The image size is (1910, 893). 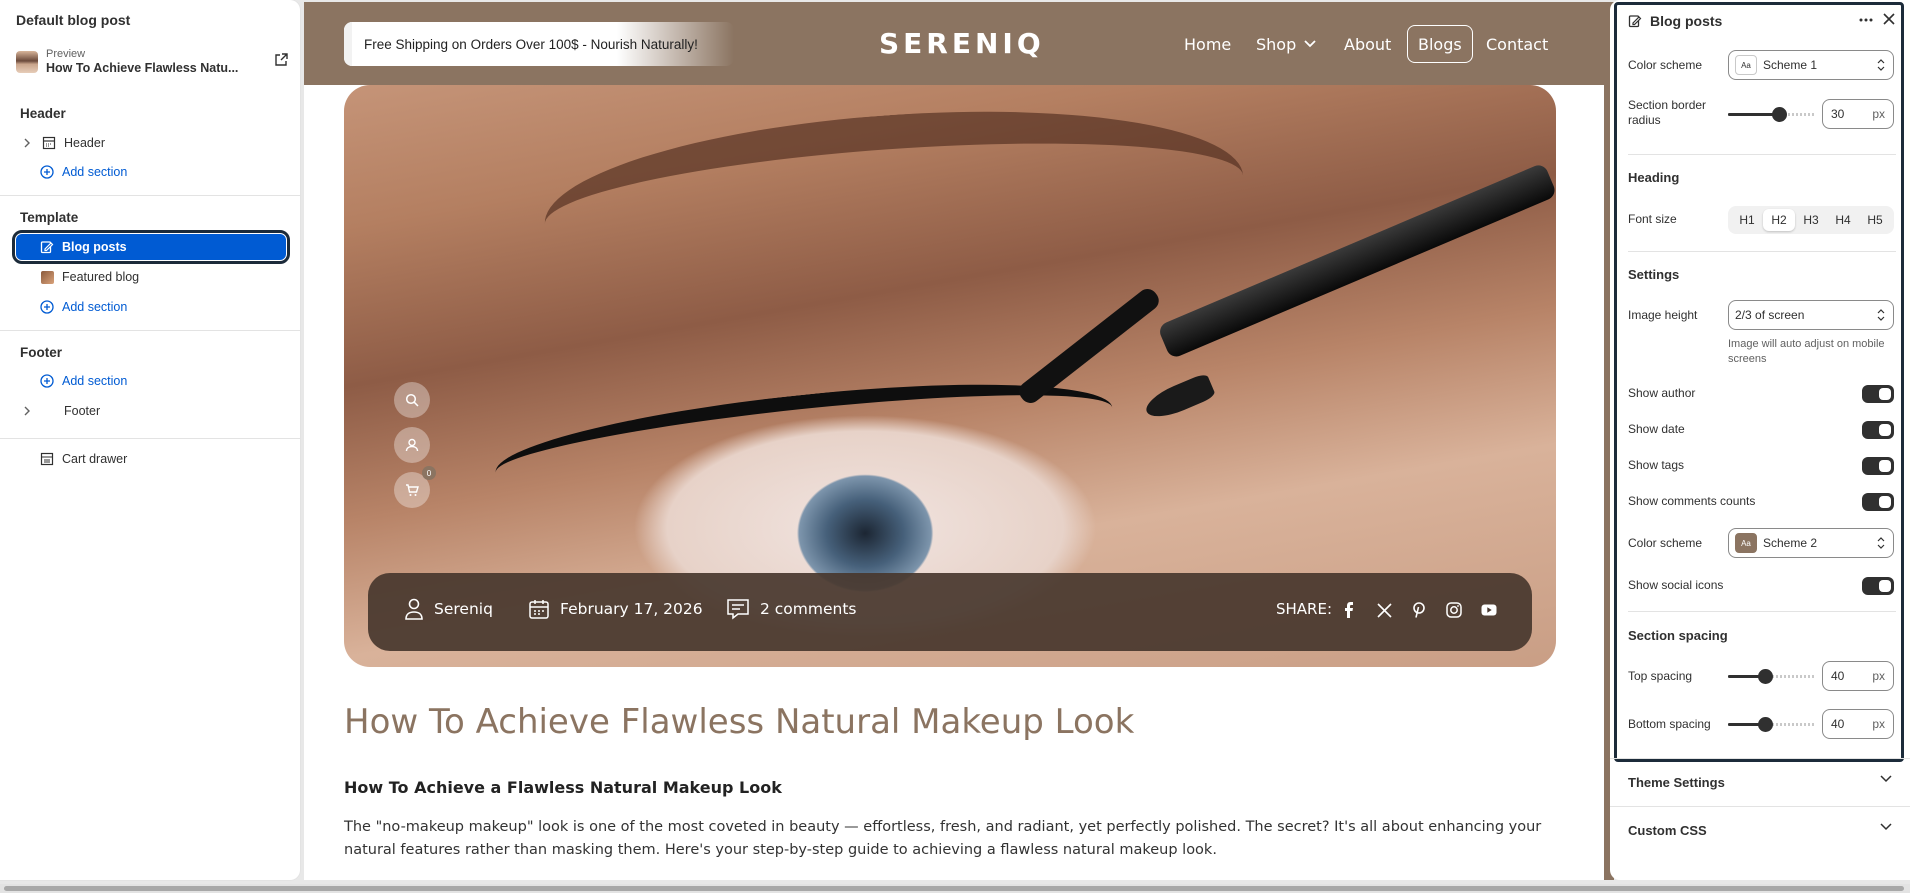 I want to click on nav-home: Home, so click(x=1207, y=44).